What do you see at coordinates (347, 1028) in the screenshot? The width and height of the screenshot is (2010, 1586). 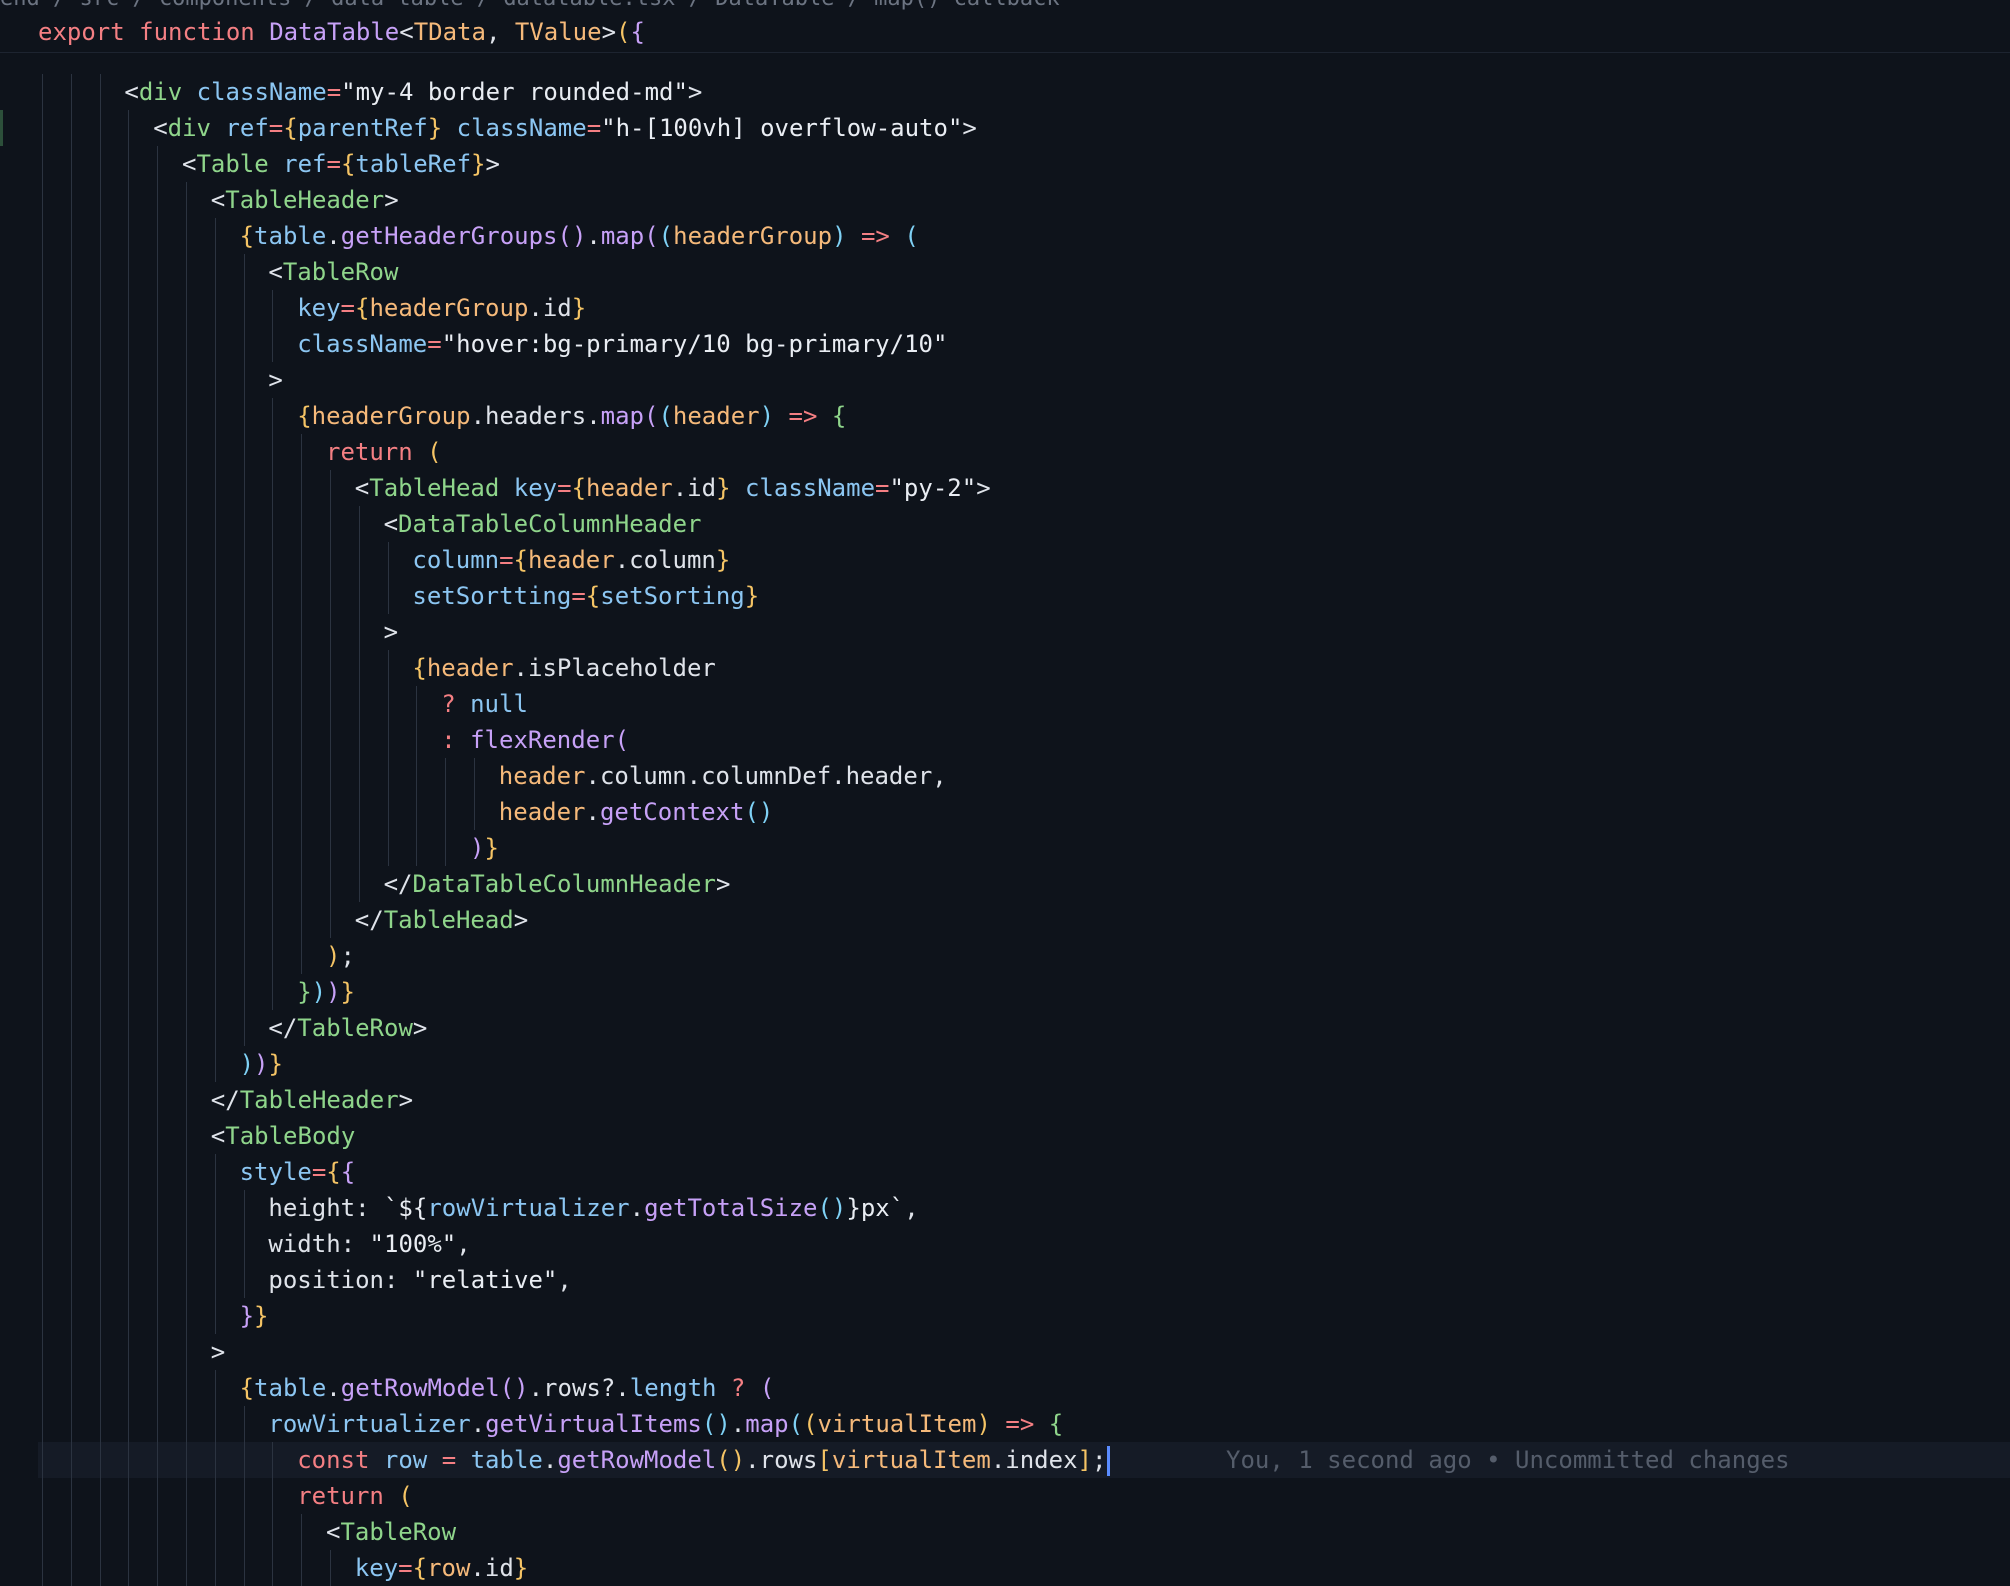 I see `code-line: </TableRow>` at bounding box center [347, 1028].